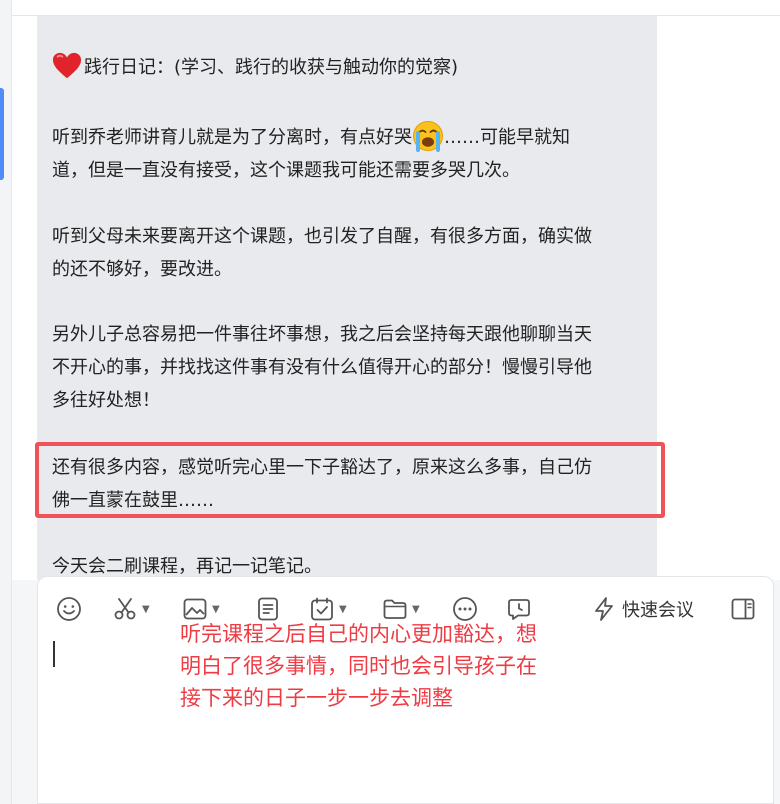 The image size is (780, 804). I want to click on sidebar-toggle-button, so click(743, 609).